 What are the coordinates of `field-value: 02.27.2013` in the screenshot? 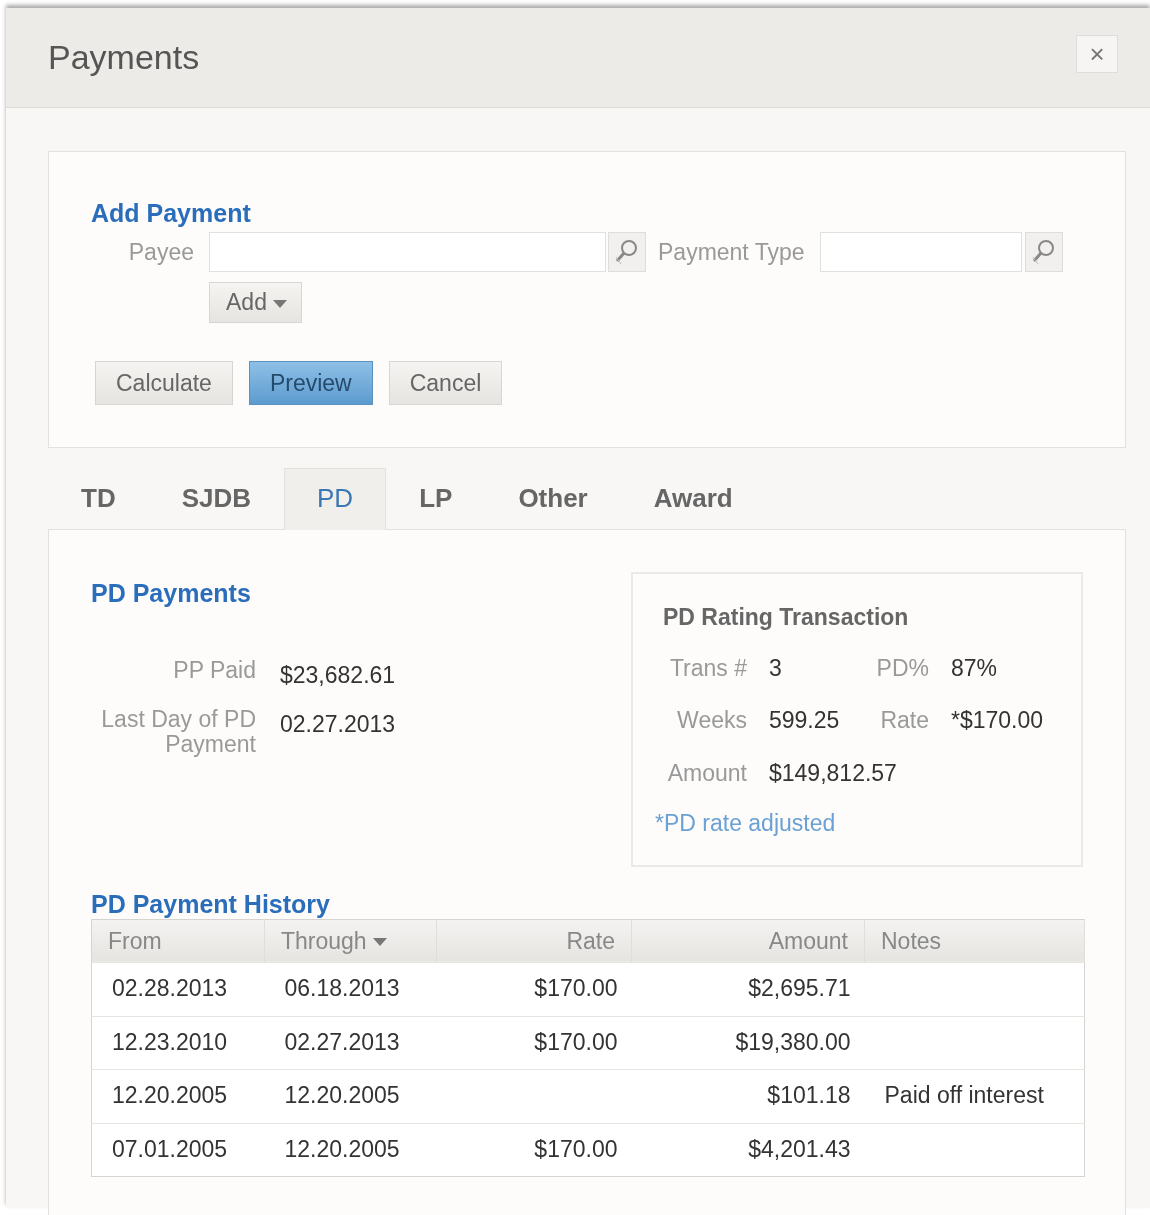 It's located at (338, 724).